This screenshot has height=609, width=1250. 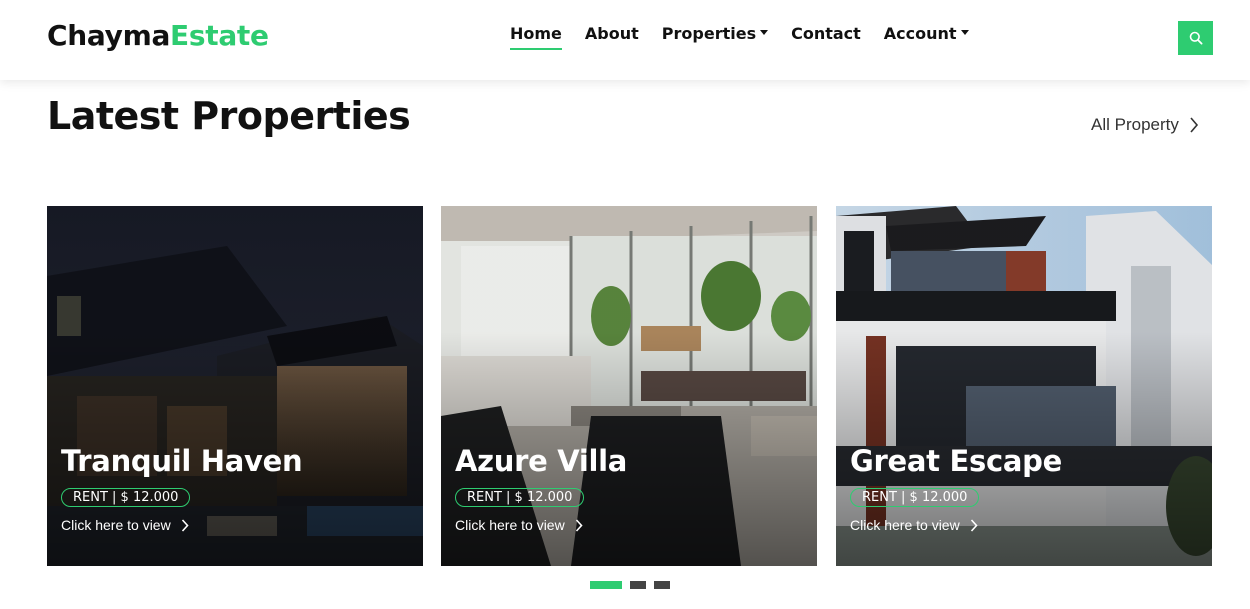 What do you see at coordinates (956, 461) in the screenshot?
I see `property-title: Great Escape` at bounding box center [956, 461].